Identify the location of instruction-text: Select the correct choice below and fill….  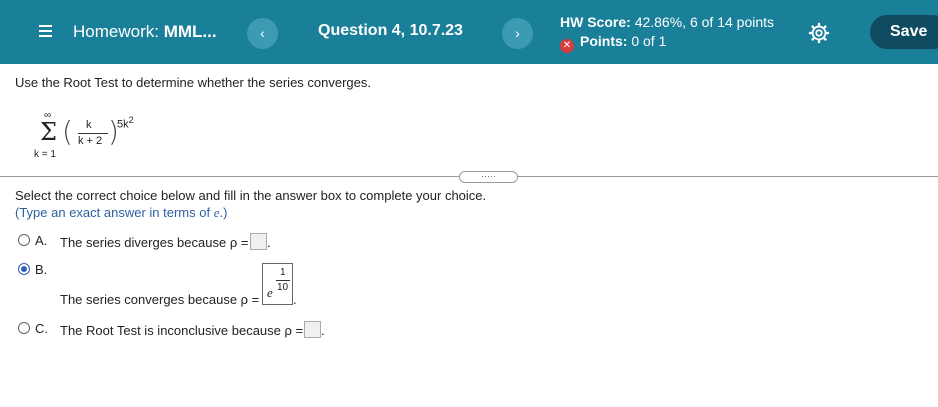
(251, 195).